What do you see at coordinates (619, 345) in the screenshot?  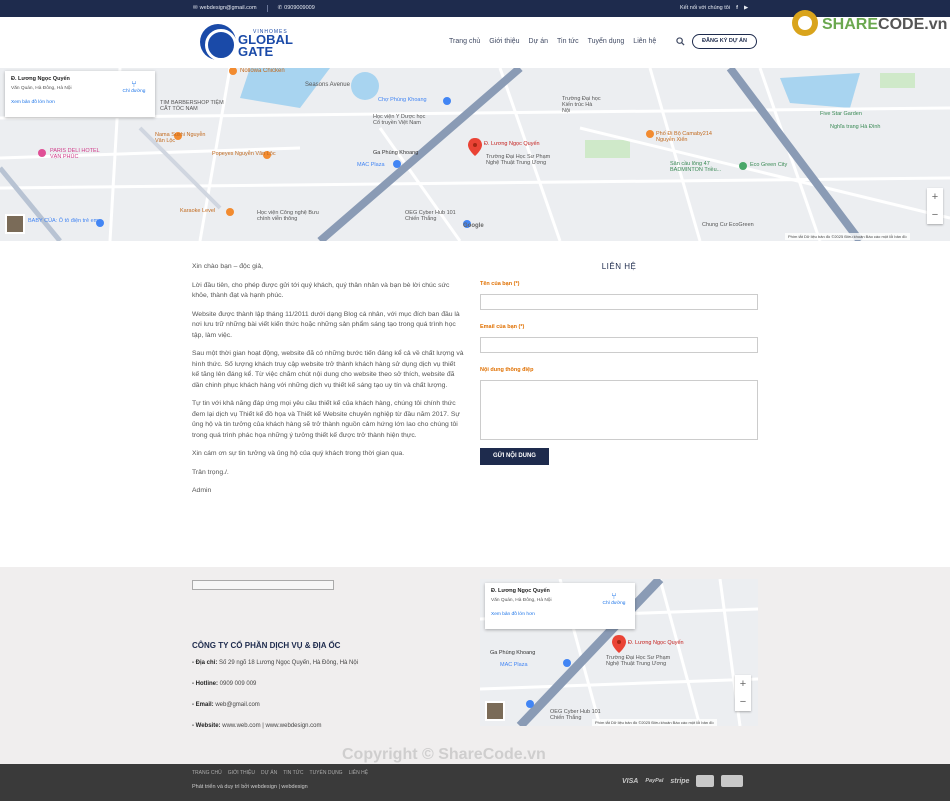 I see `email-field` at bounding box center [619, 345].